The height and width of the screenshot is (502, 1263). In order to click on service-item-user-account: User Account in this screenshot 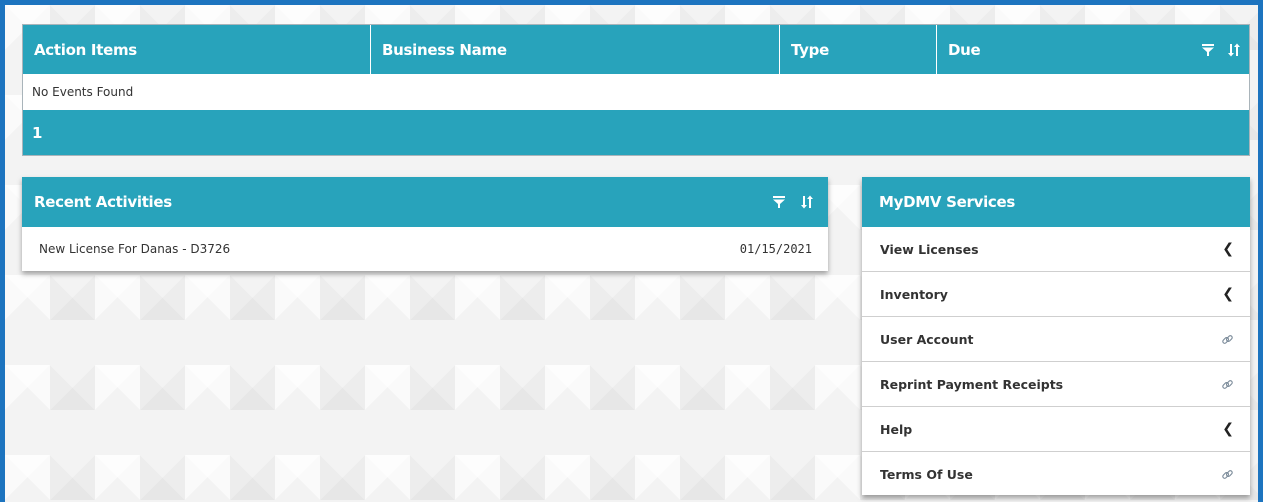, I will do `click(1056, 339)`.